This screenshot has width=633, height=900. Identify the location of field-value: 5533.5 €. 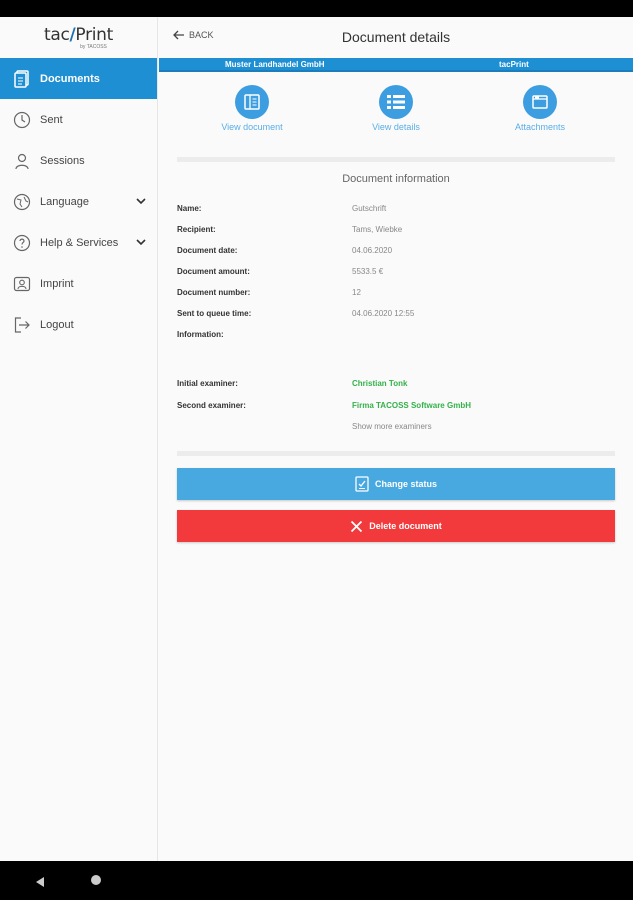
(368, 271).